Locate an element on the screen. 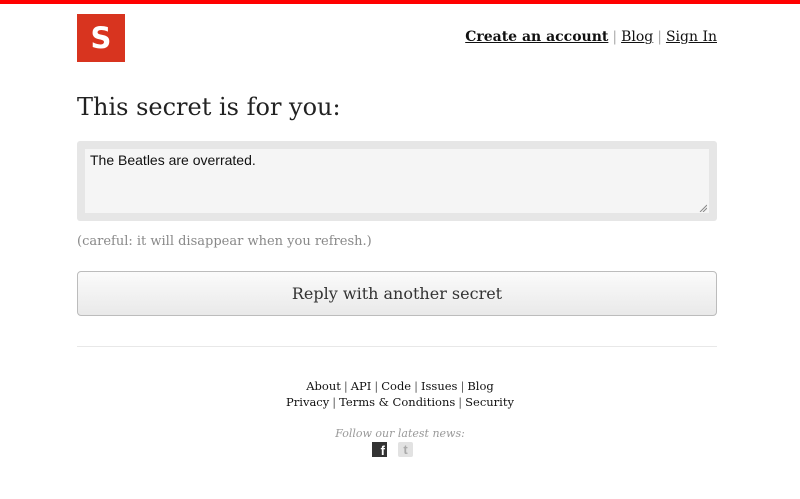 This screenshot has width=800, height=499. sign-in-link: Sign In is located at coordinates (691, 37).